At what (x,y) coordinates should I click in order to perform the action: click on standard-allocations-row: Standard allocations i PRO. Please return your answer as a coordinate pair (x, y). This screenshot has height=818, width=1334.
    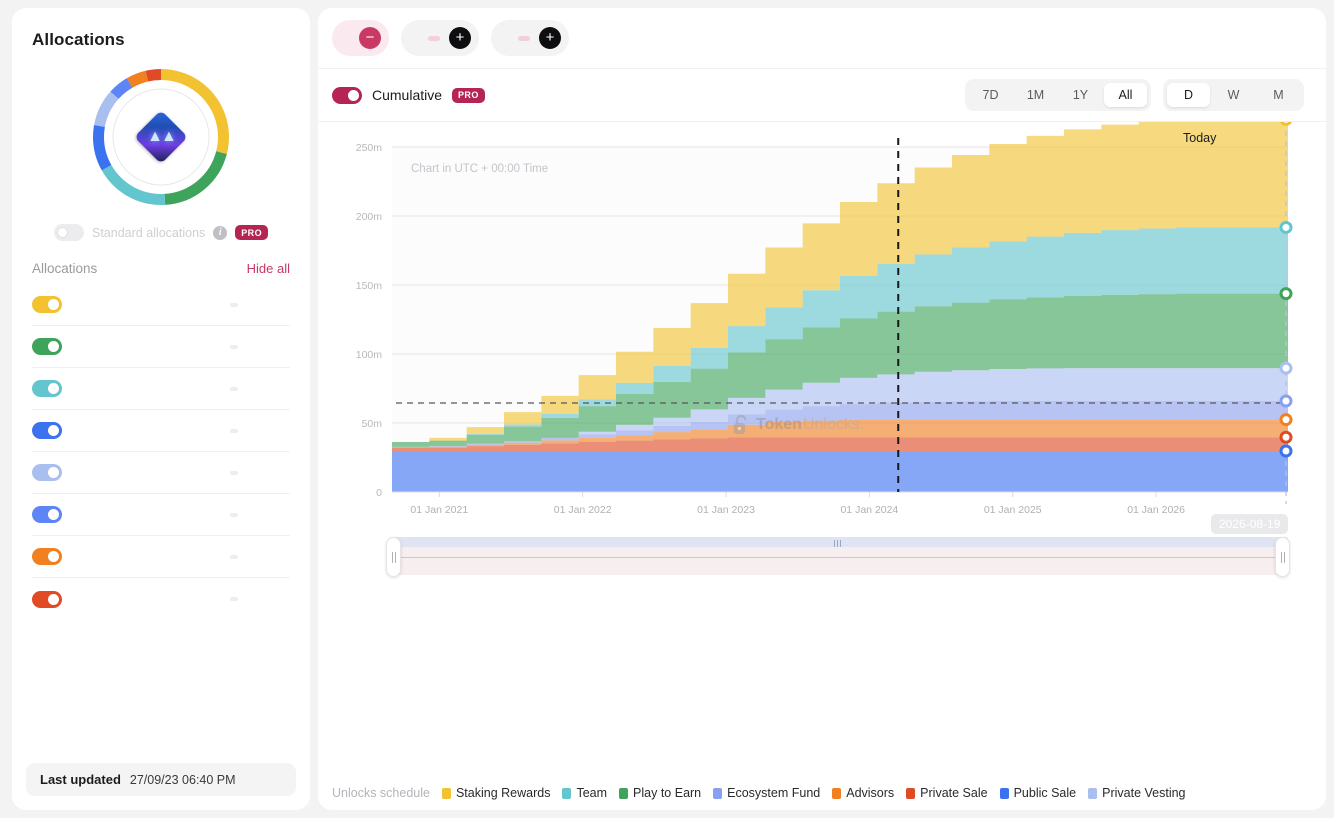
    Looking at the image, I should click on (161, 239).